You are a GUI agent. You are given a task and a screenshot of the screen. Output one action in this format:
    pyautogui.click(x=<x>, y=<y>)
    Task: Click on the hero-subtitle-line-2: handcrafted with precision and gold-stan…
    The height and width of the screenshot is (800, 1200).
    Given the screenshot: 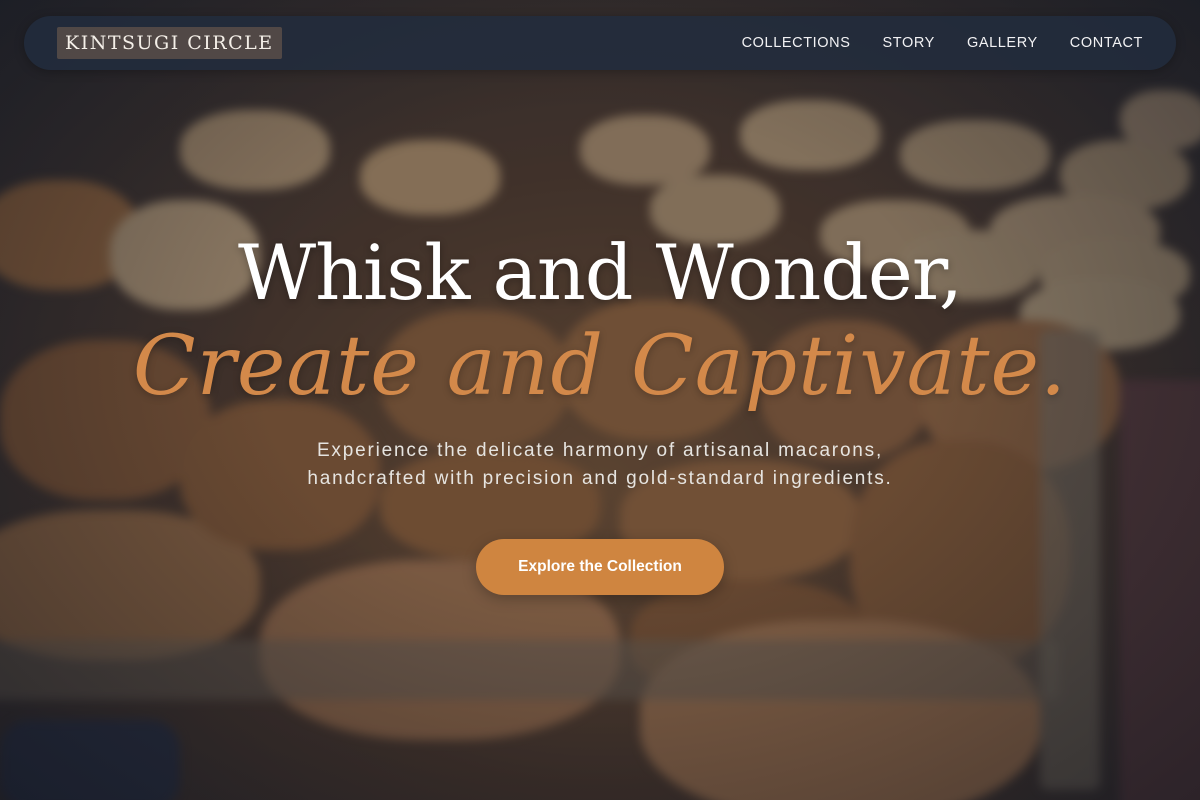 What is the action you would take?
    pyautogui.click(x=600, y=478)
    